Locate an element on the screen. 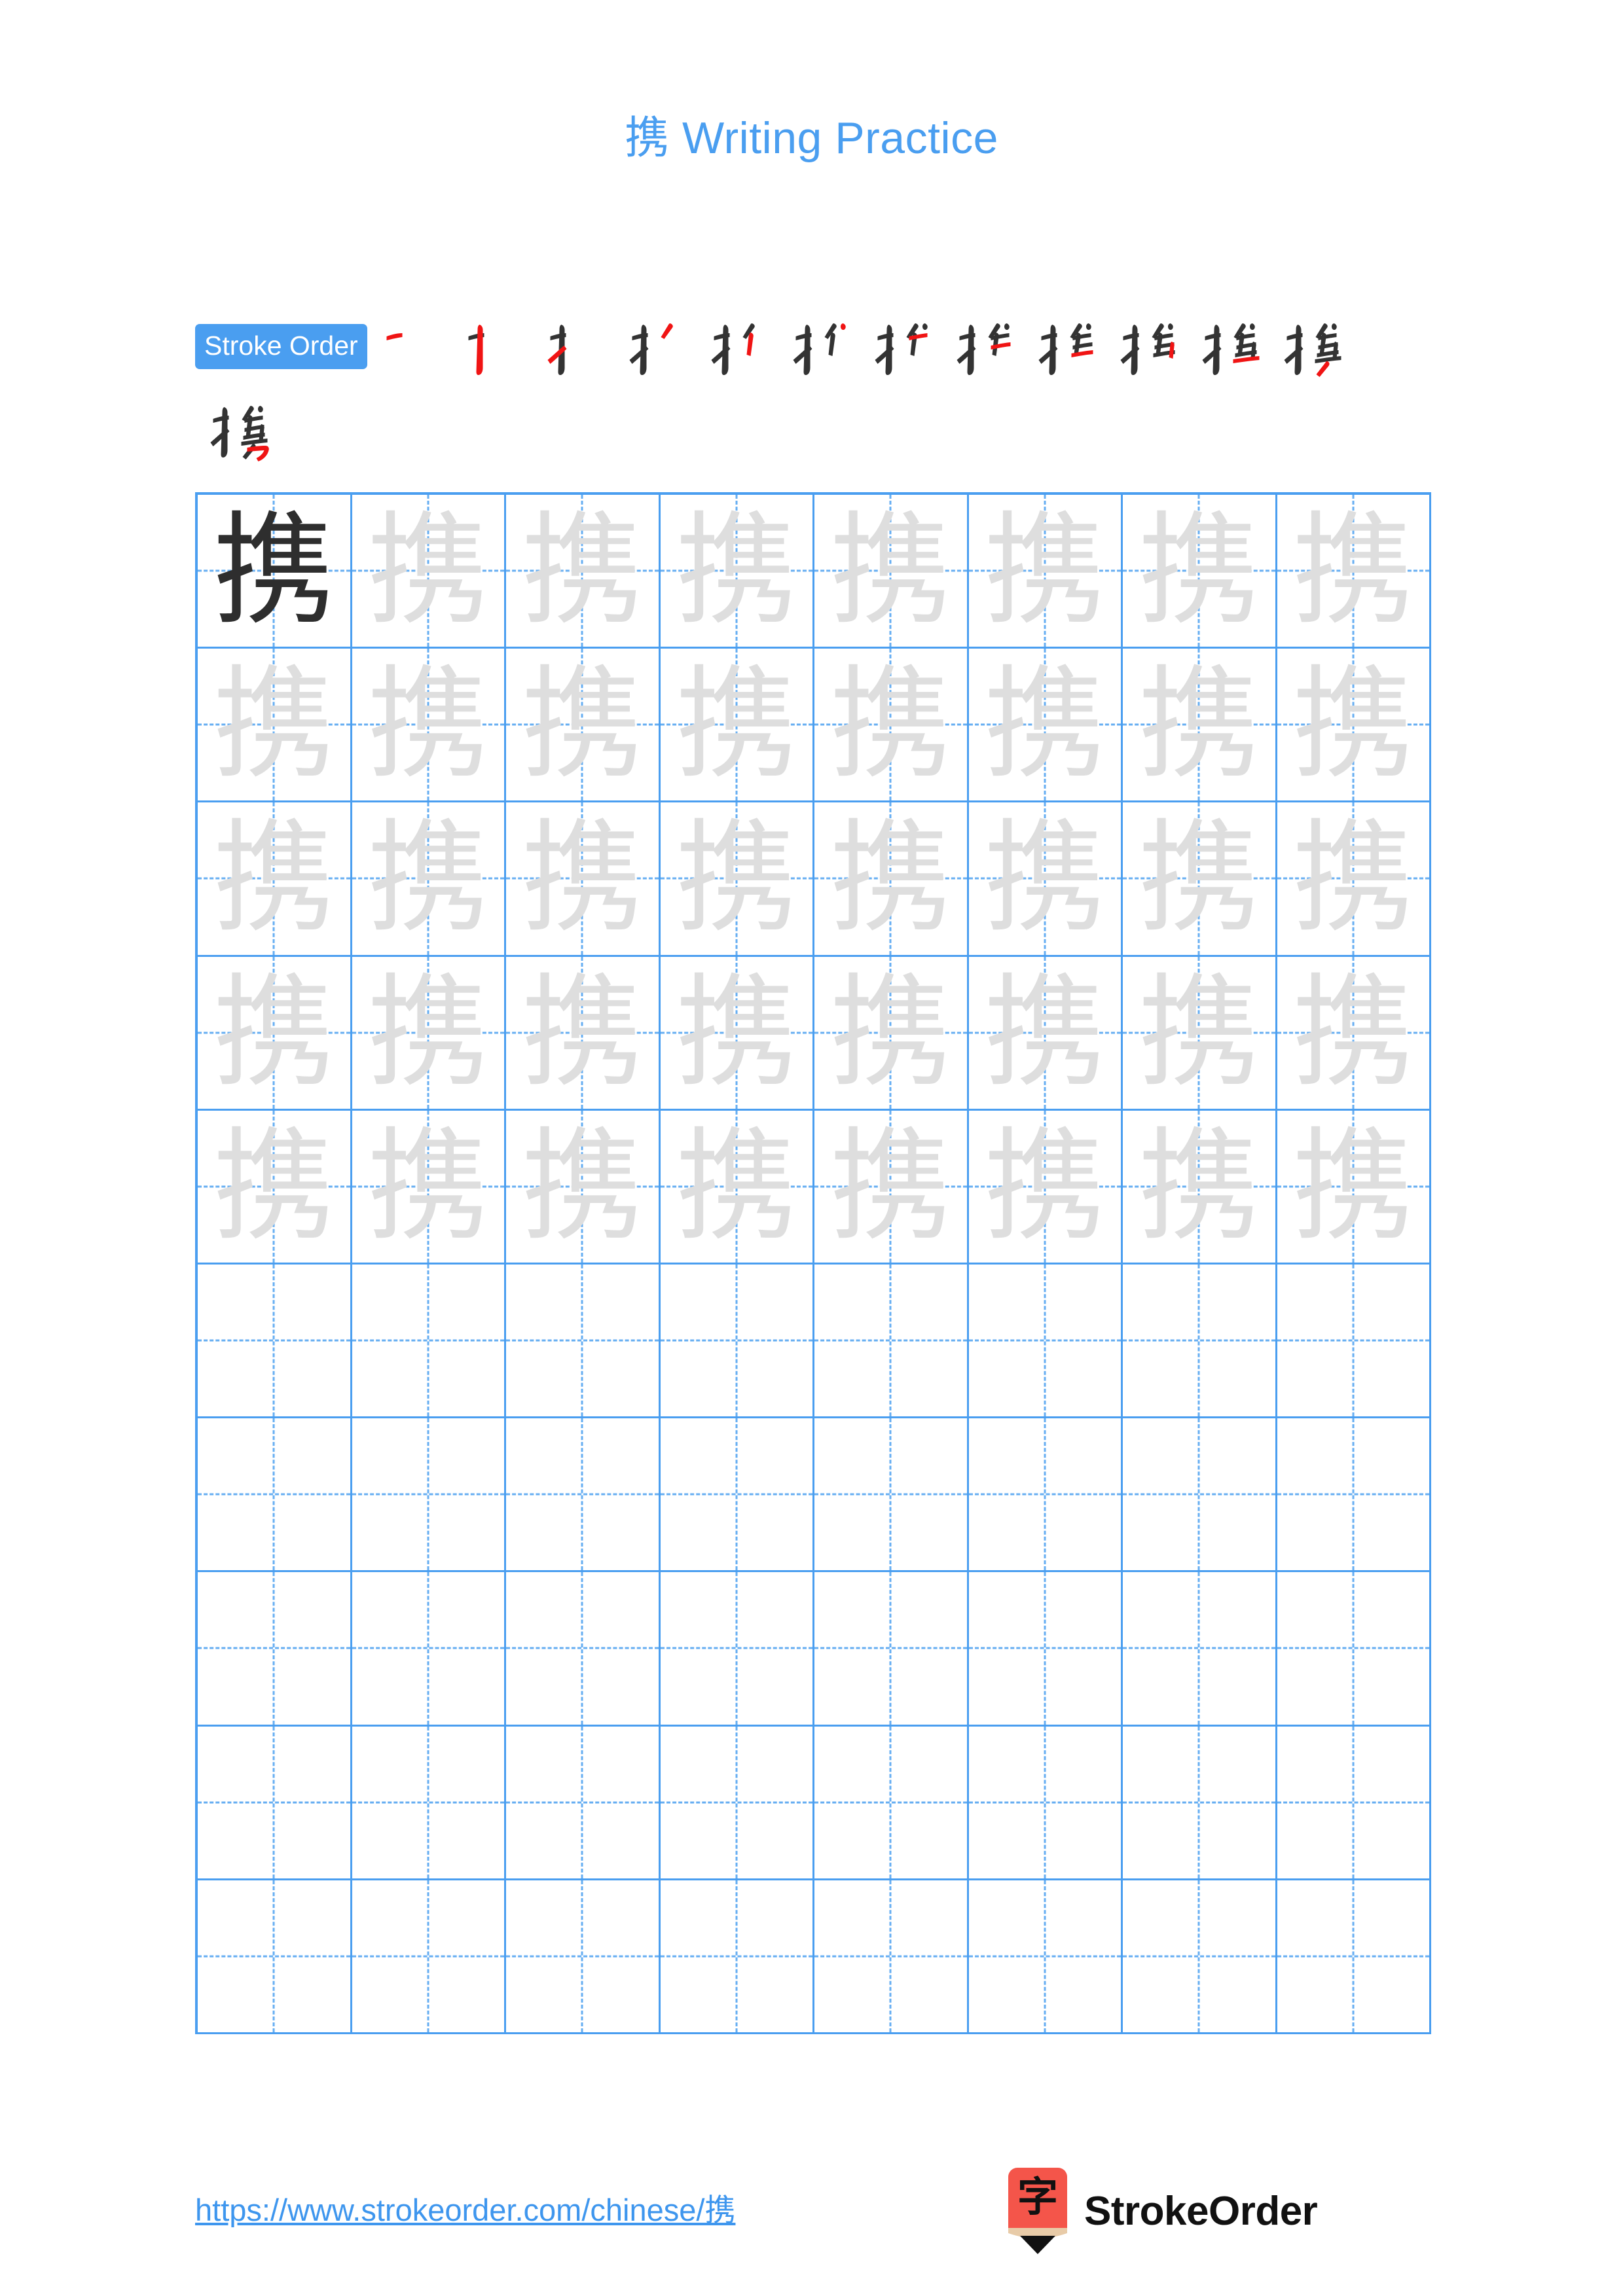  practice-cell-r8-c8 is located at coordinates (1354, 1649).